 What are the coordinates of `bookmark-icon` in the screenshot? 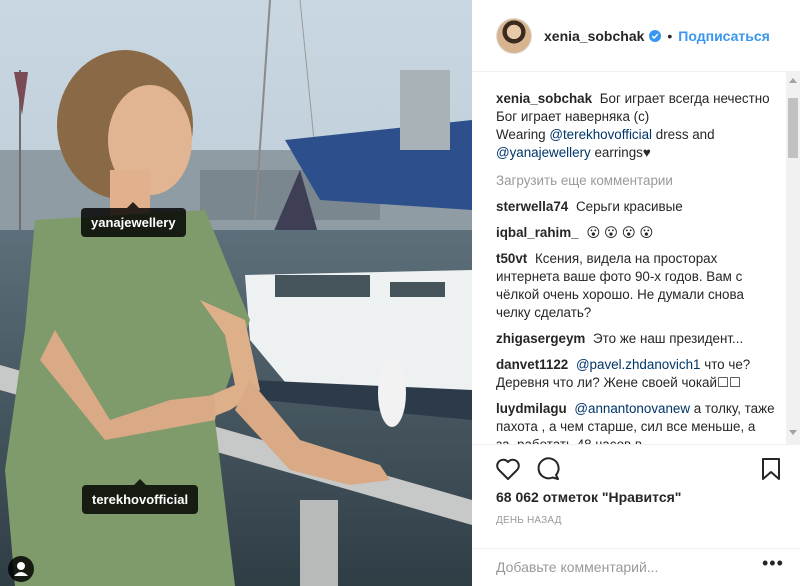 It's located at (771, 469).